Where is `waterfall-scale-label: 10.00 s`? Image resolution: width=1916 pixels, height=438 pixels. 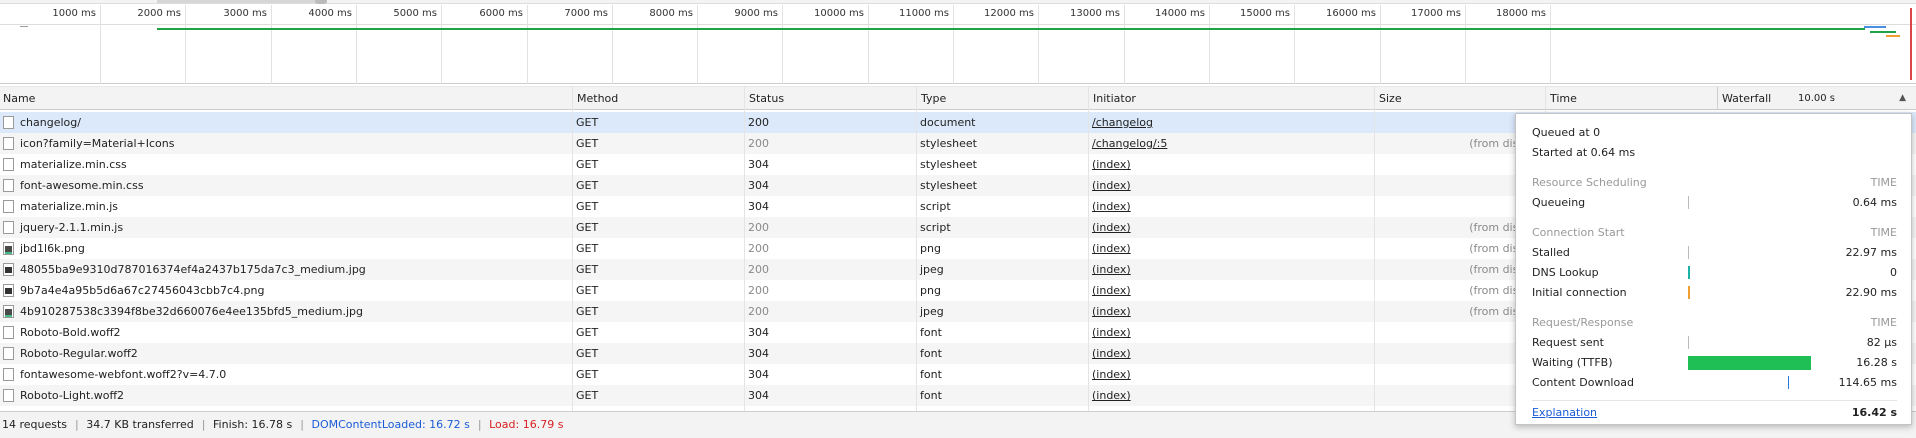
waterfall-scale-label: 10.00 s is located at coordinates (1817, 98).